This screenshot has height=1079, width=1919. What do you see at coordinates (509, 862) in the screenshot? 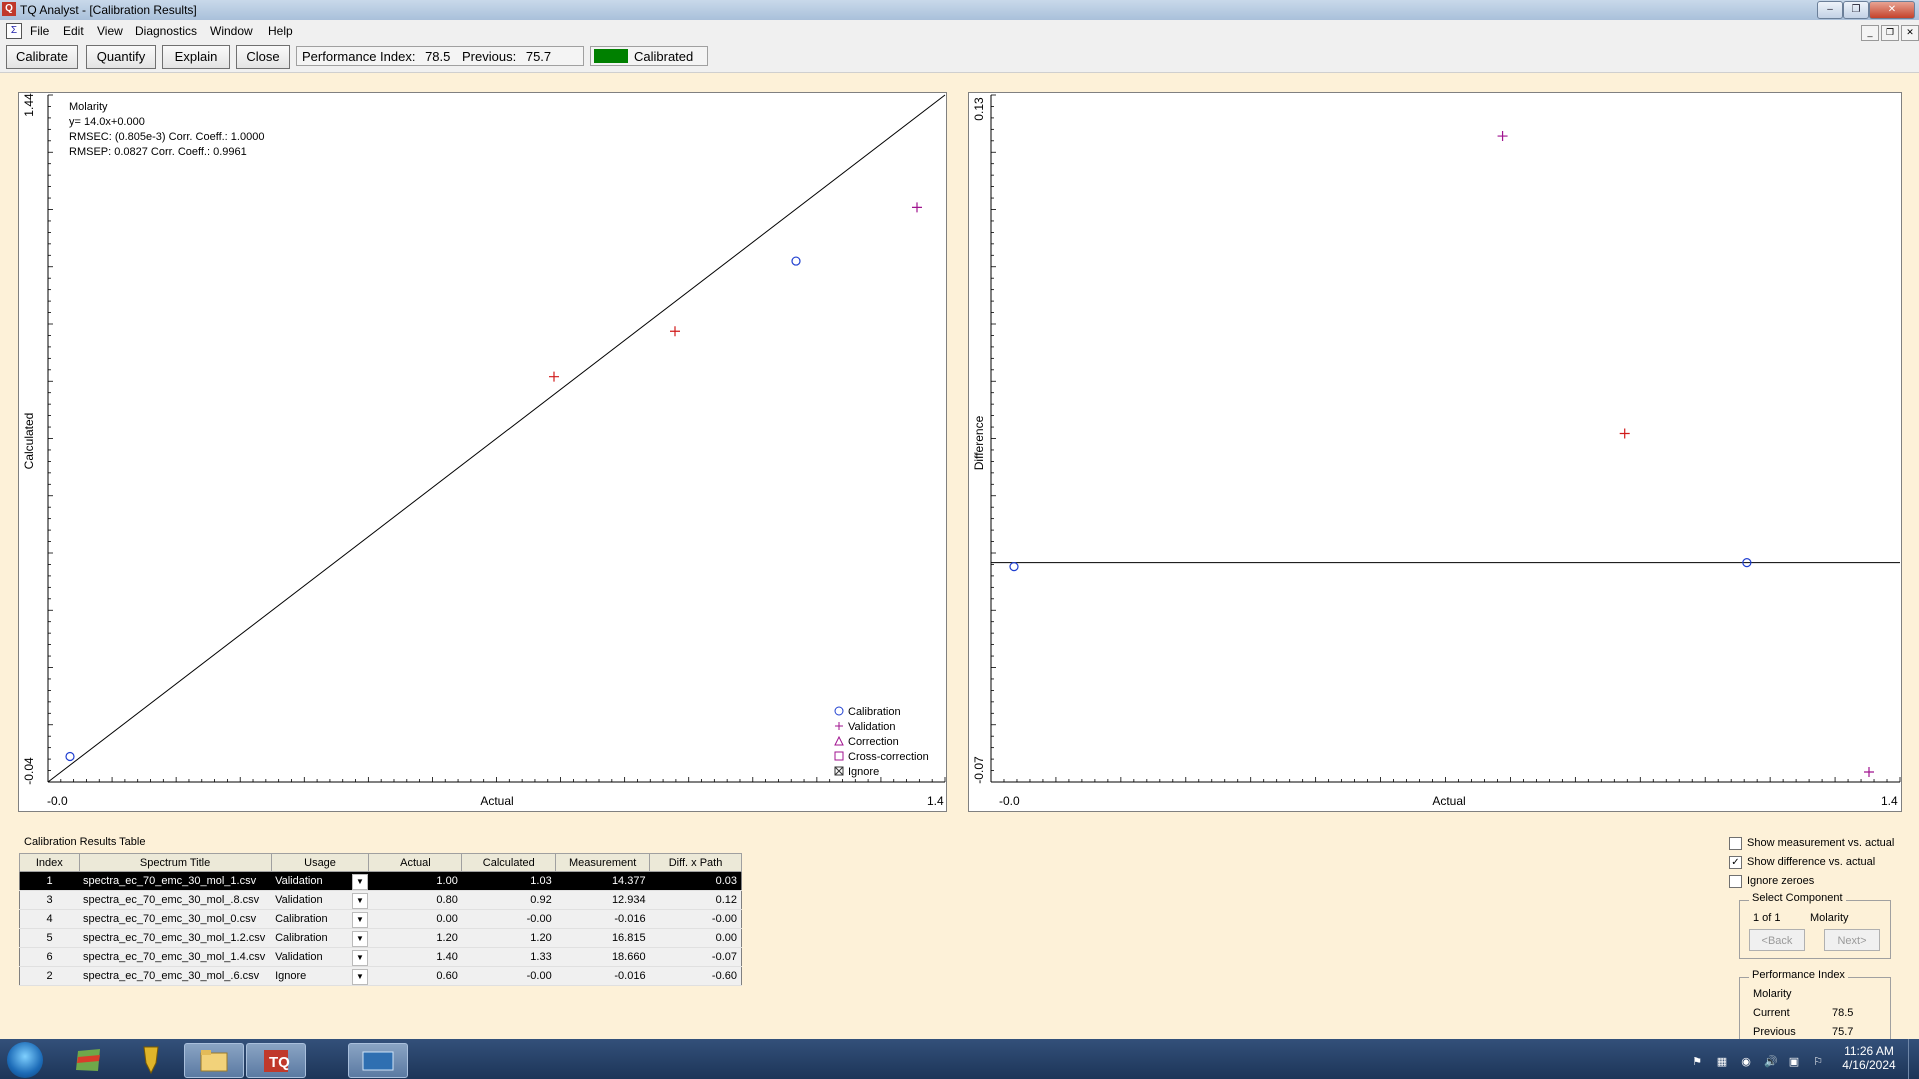
I see `column-header-calculated: Calculated` at bounding box center [509, 862].